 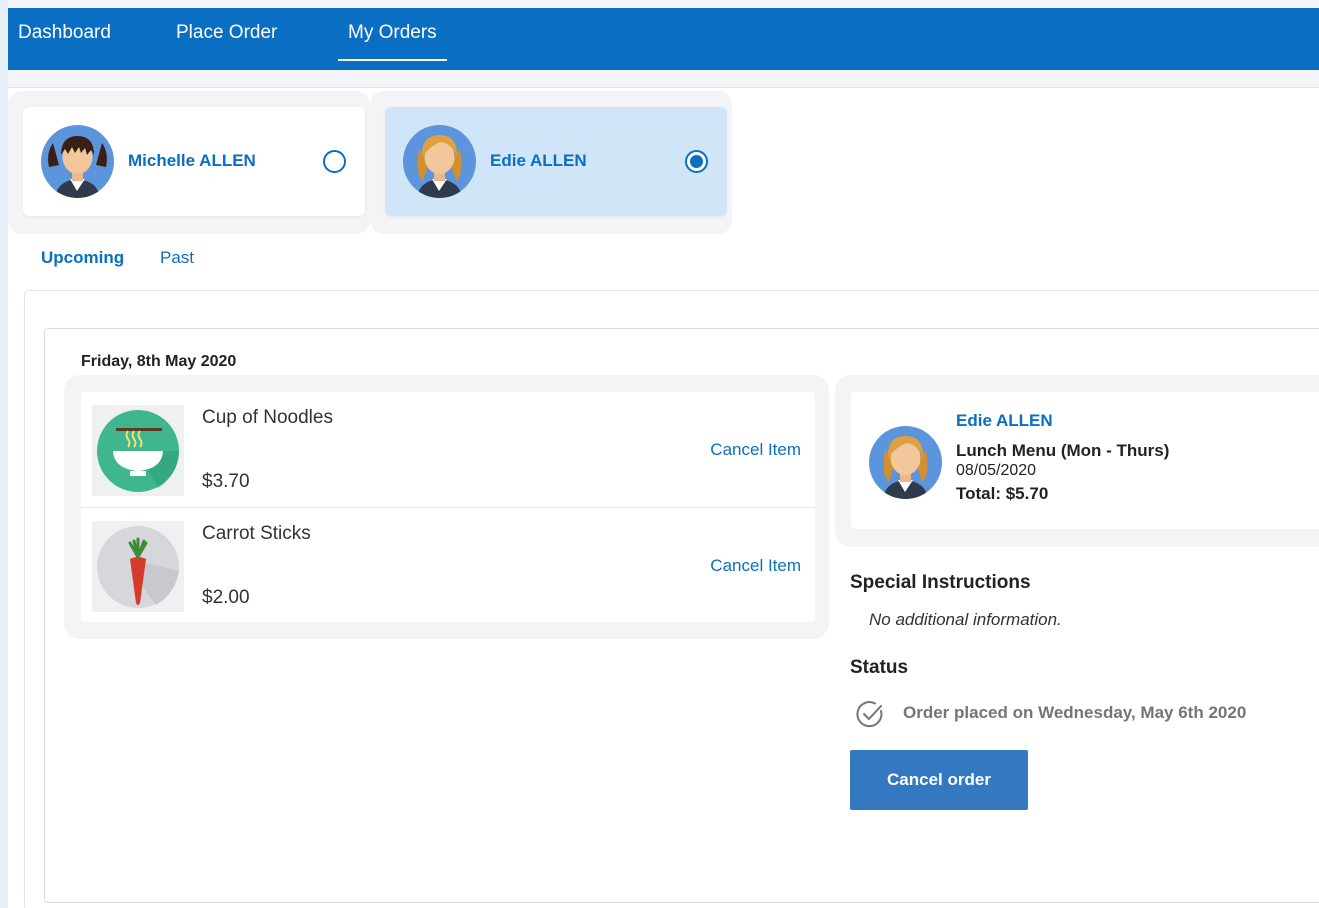 What do you see at coordinates (392, 39) in the screenshot?
I see `nav-tab-my-orders: My Orders` at bounding box center [392, 39].